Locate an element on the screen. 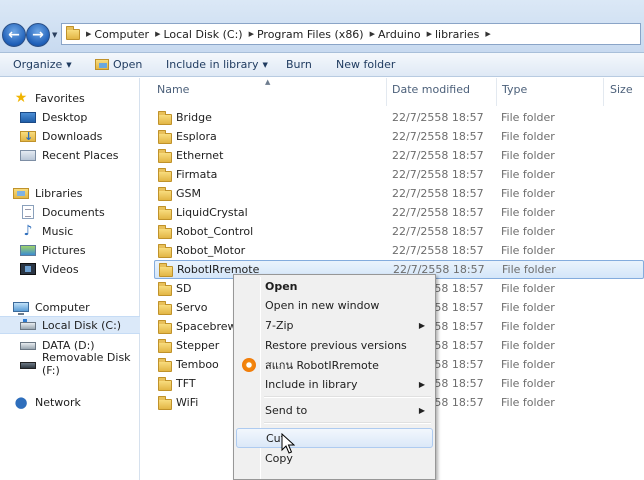  menu-item-open: Open is located at coordinates (334, 286).